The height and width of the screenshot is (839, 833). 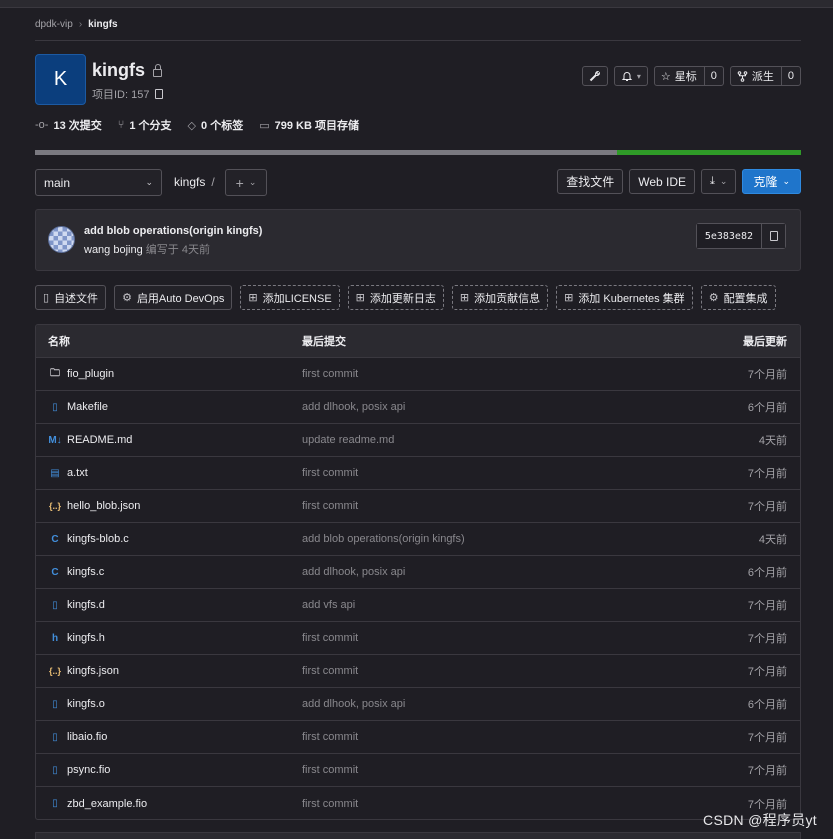 I want to click on add-changelog-button: ⊞ 添加更新日志, so click(x=395, y=297).